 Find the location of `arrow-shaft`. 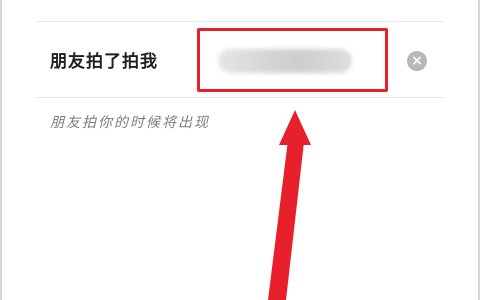

arrow-shaft is located at coordinates (286, 220).